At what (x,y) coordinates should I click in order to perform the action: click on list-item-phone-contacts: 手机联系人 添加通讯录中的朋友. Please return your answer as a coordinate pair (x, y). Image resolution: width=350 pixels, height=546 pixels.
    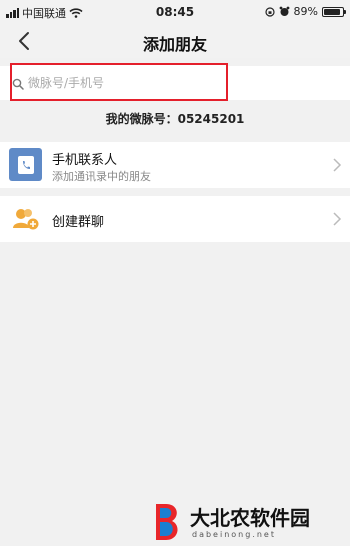
    Looking at the image, I should click on (175, 165).